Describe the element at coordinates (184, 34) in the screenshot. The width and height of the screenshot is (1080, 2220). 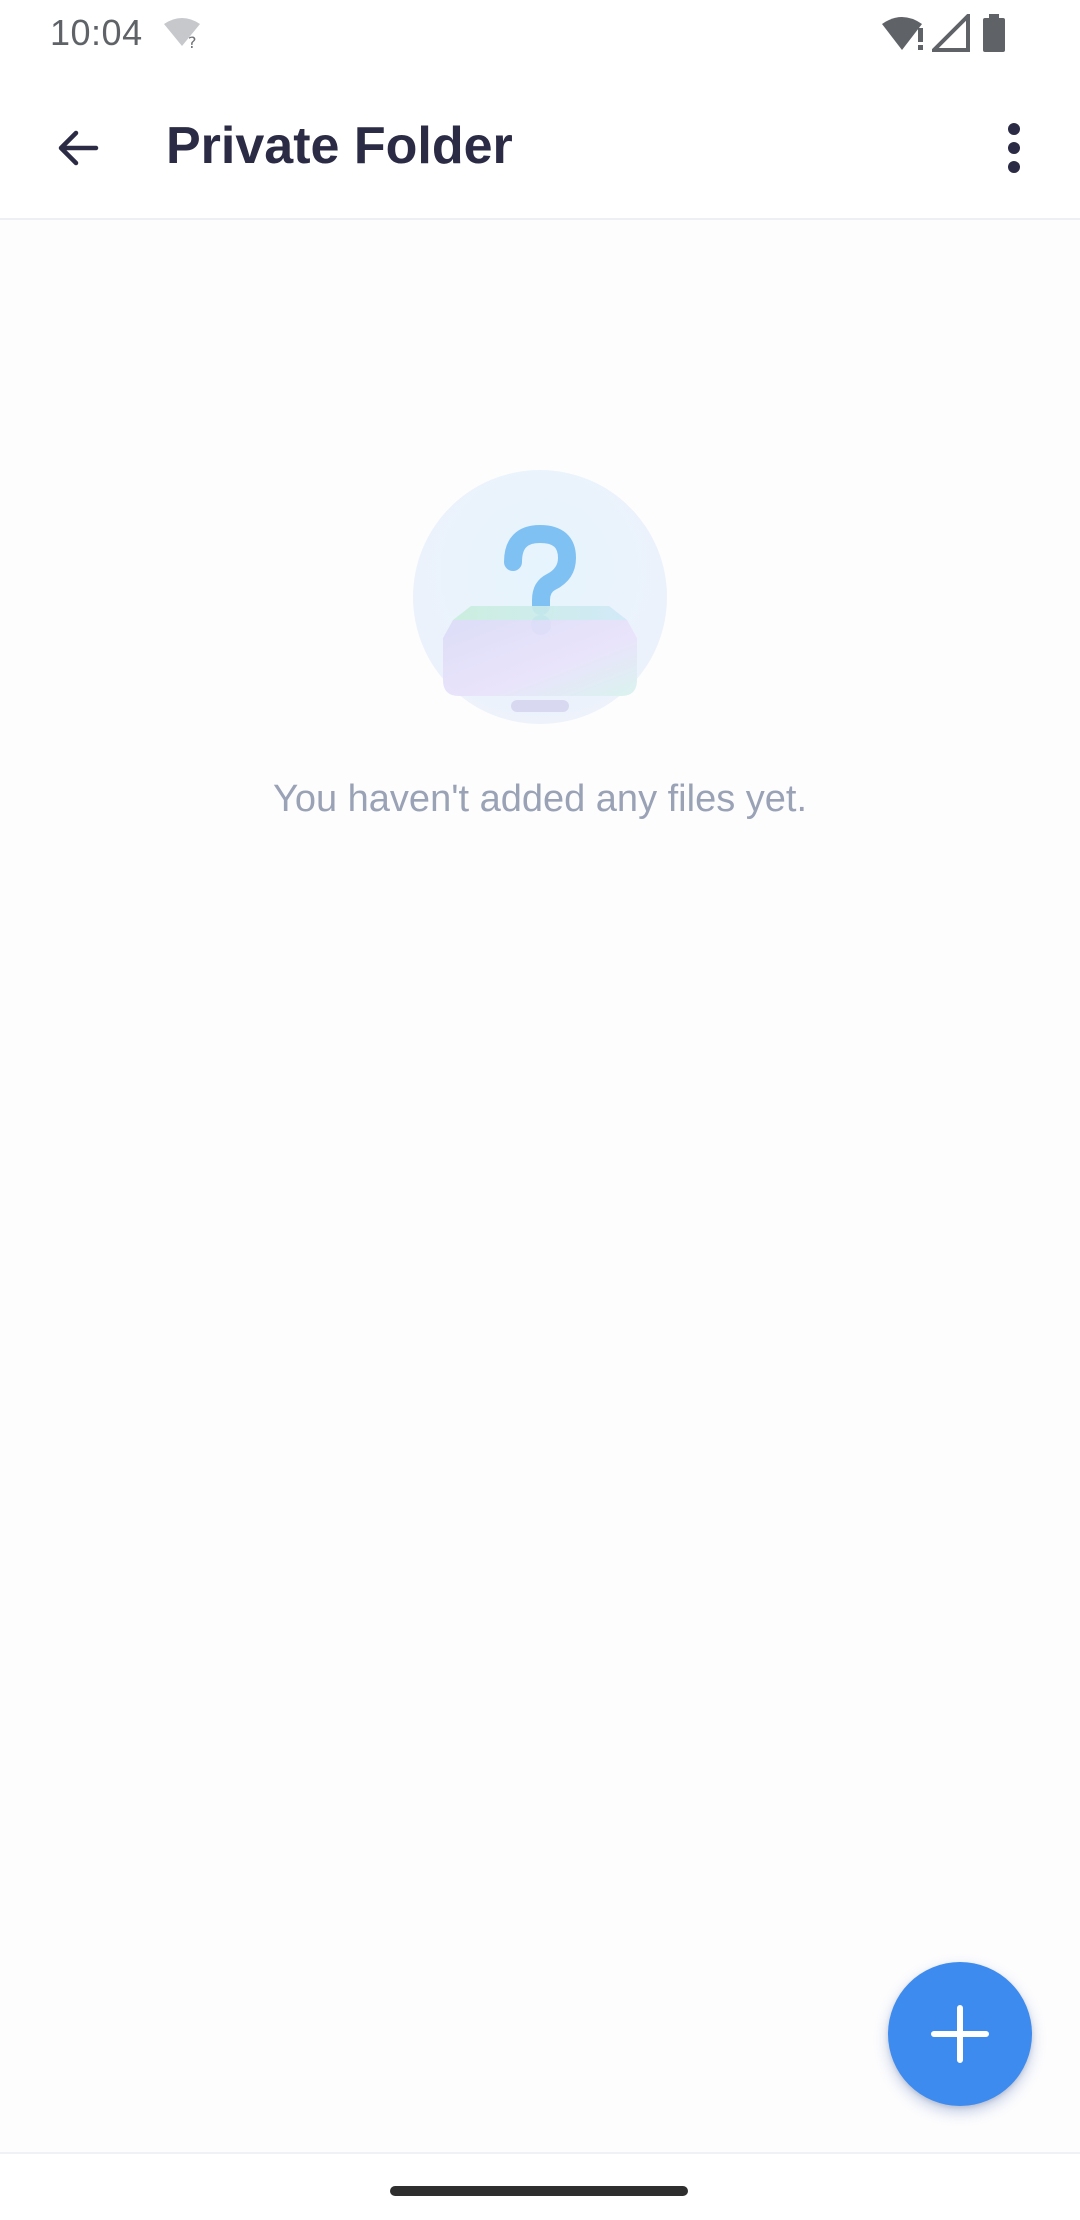
I see `wifi-unknown-icon: ?` at that location.